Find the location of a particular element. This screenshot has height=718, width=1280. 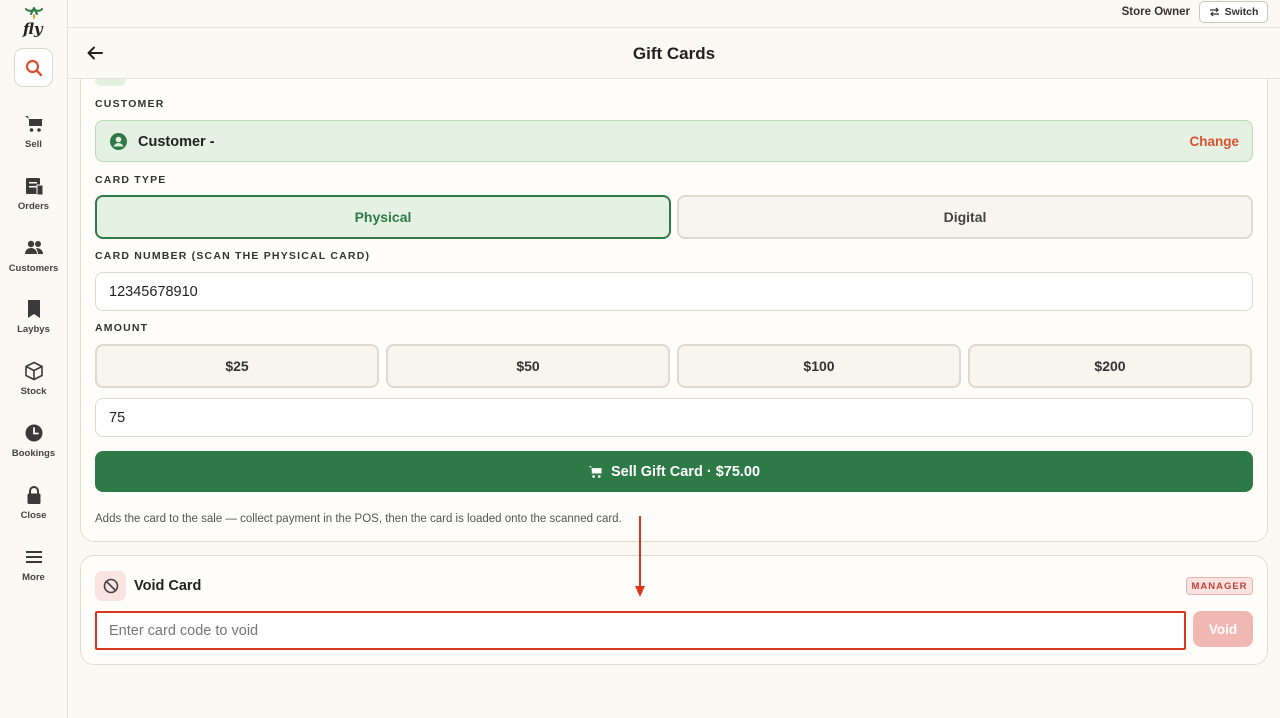

sidebar-item-bookings: Bookings is located at coordinates (33, 448).